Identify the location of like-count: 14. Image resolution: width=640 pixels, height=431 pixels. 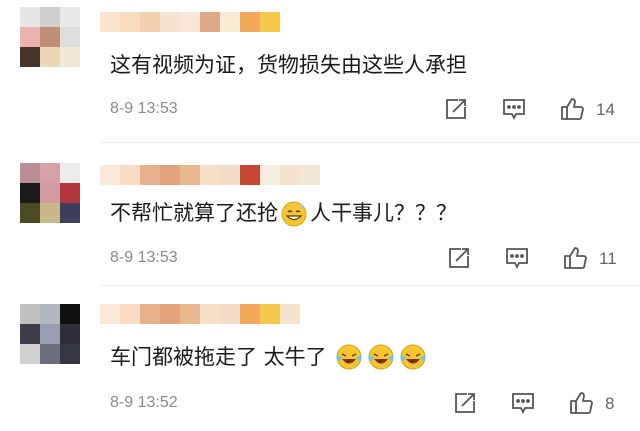
(605, 109).